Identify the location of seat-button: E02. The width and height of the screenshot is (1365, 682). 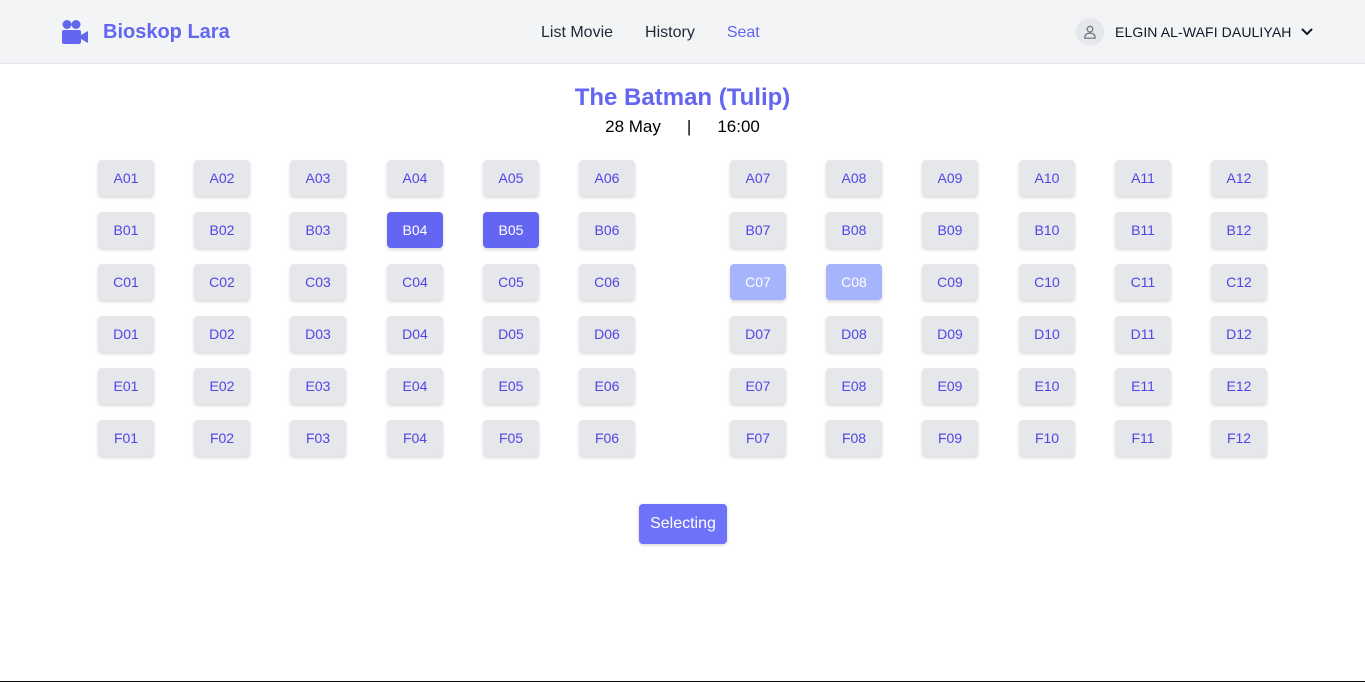
(222, 386).